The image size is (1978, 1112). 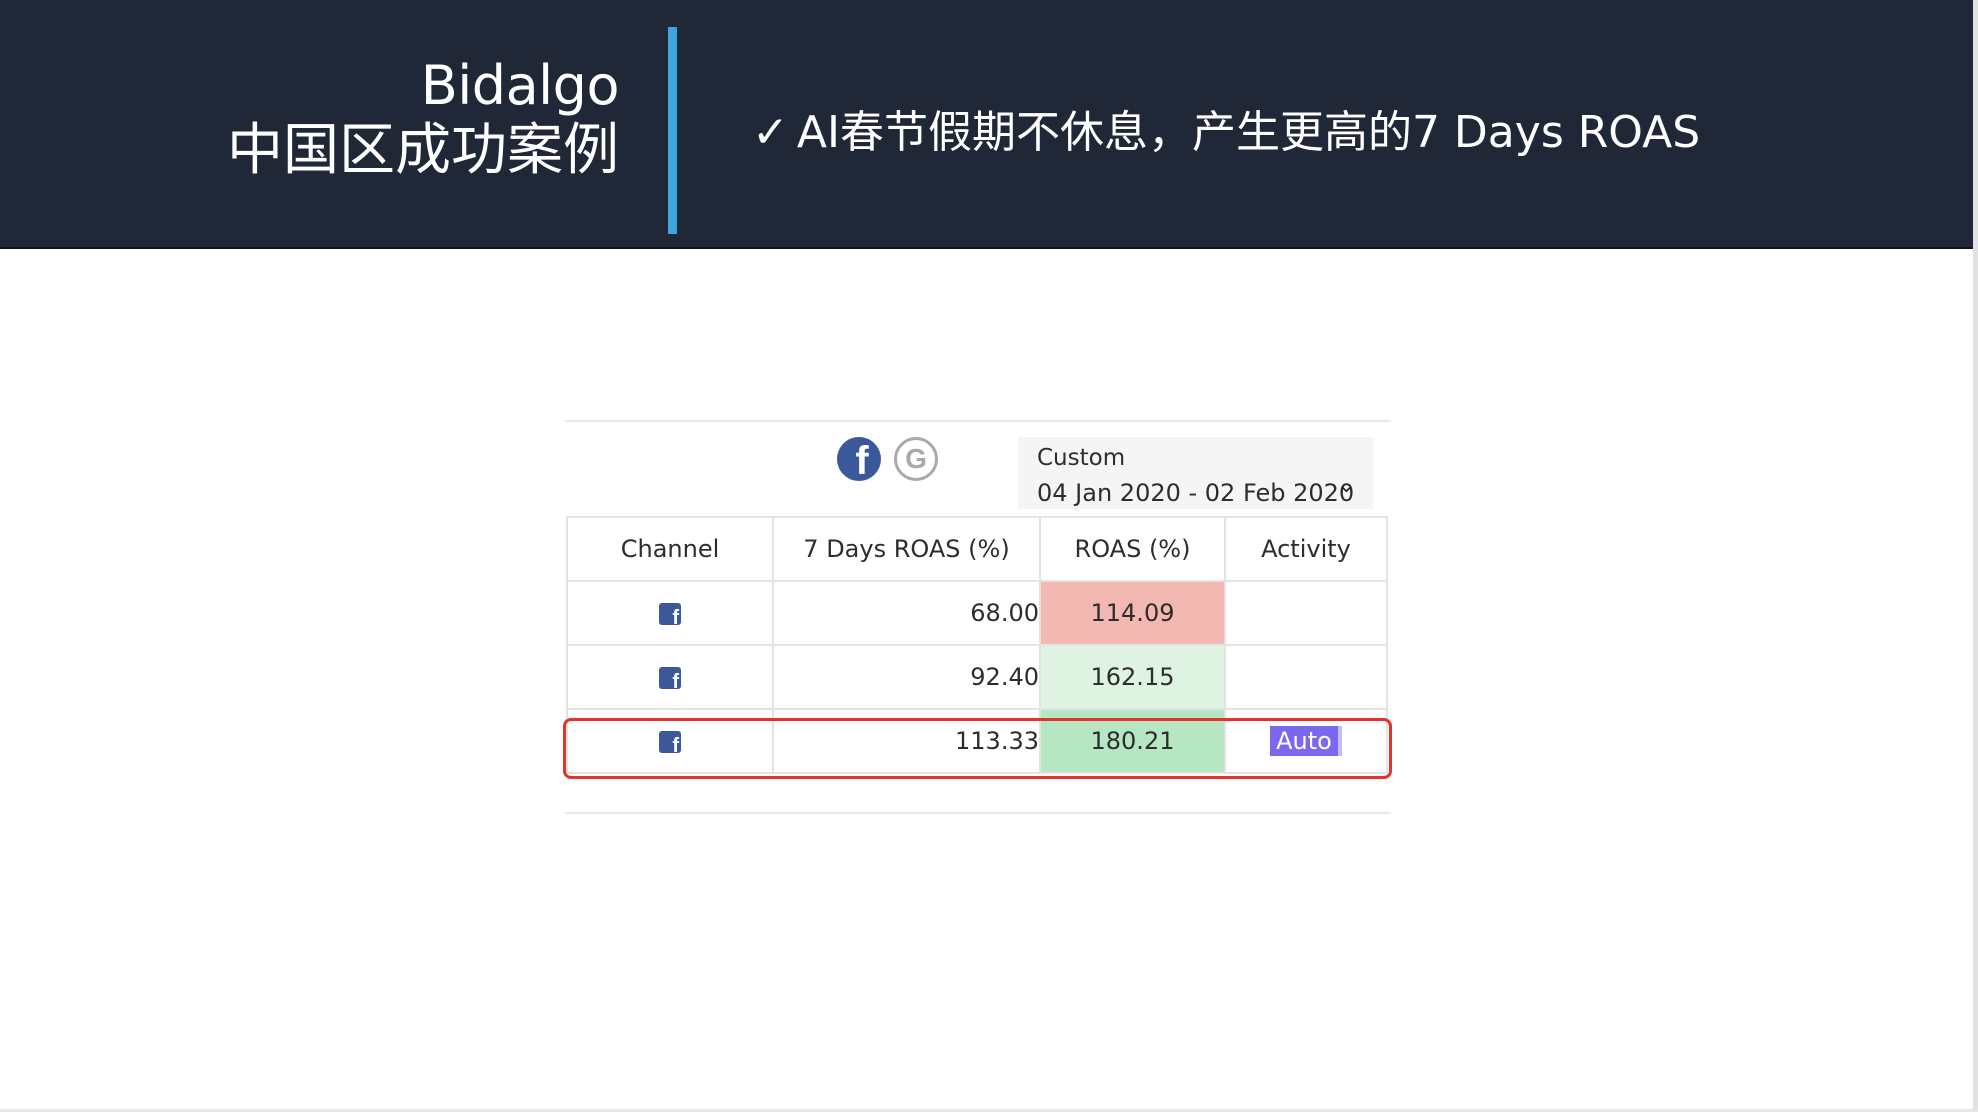 I want to click on bottom-divider, so click(x=978, y=813).